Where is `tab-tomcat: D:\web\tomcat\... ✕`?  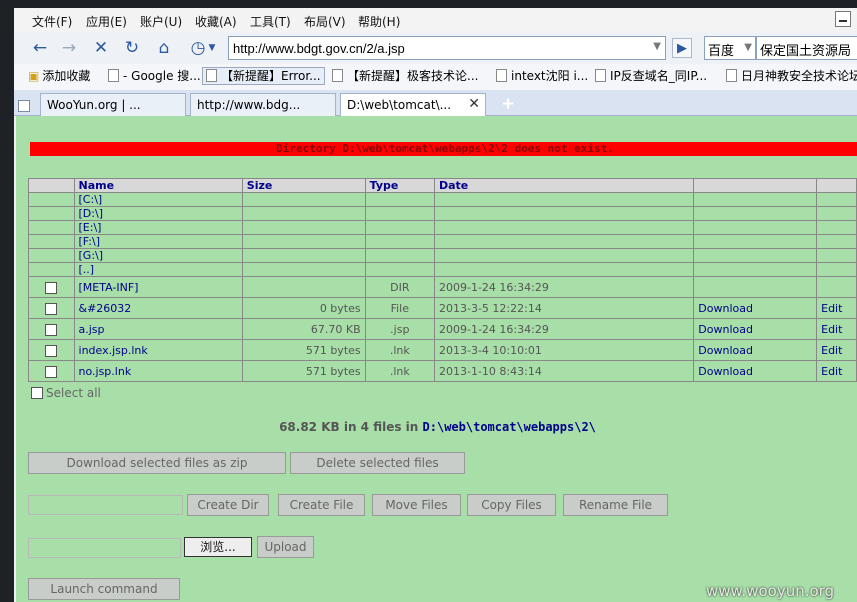
tab-tomcat: D:\web\tomcat\... ✕ is located at coordinates (413, 105).